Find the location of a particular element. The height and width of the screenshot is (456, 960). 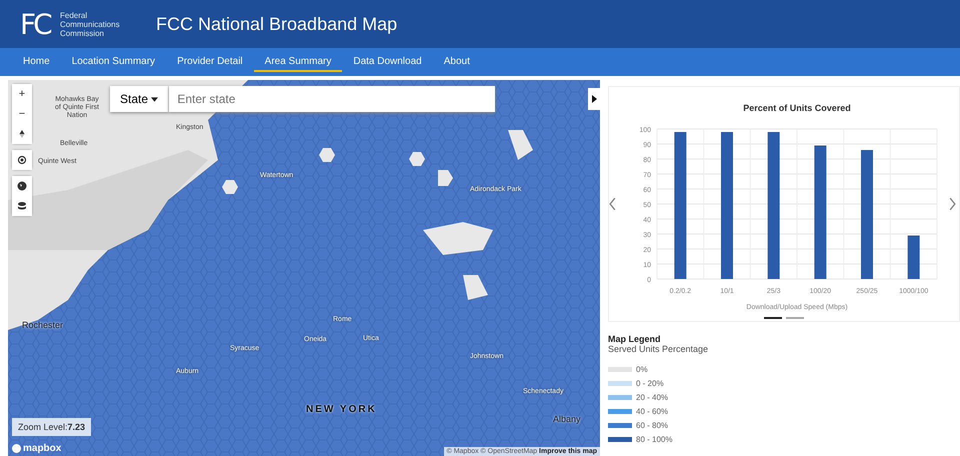

legend-label: 80 - 100% is located at coordinates (654, 439).